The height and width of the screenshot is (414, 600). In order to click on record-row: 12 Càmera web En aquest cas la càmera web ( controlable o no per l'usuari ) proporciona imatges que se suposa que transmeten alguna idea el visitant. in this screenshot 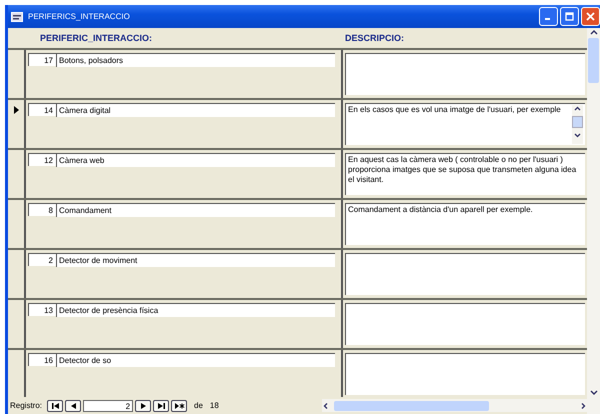, I will do `click(297, 175)`.